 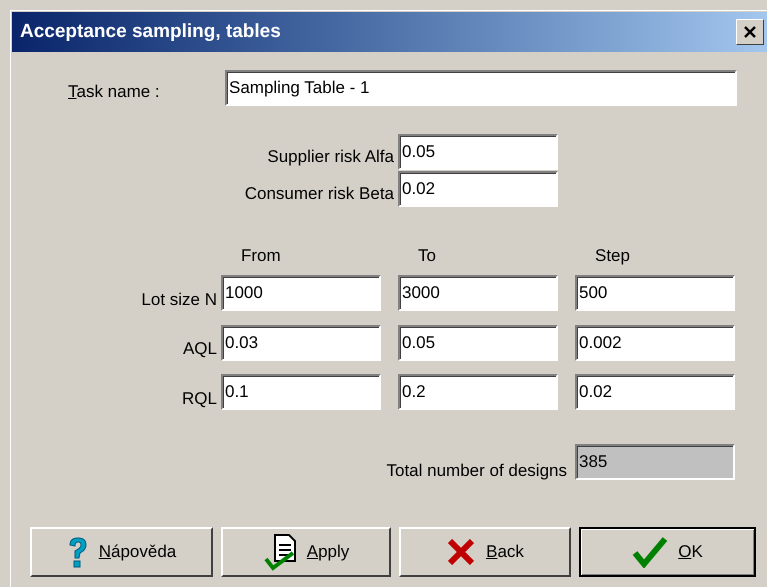 What do you see at coordinates (478, 152) in the screenshot?
I see `risk-field: 0.05` at bounding box center [478, 152].